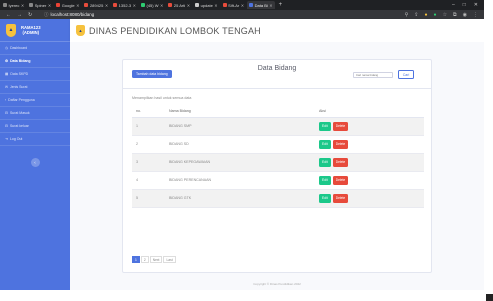  Describe the element at coordinates (148, 144) in the screenshot. I see `row-number: 2` at that location.